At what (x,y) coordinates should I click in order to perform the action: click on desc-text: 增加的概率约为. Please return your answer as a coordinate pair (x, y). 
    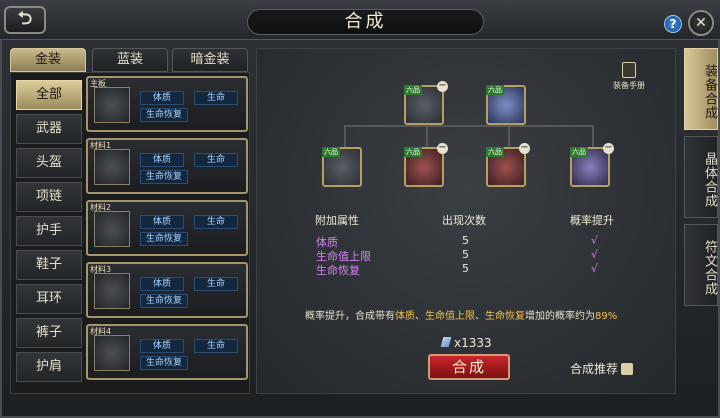
    Looking at the image, I should click on (560, 316).